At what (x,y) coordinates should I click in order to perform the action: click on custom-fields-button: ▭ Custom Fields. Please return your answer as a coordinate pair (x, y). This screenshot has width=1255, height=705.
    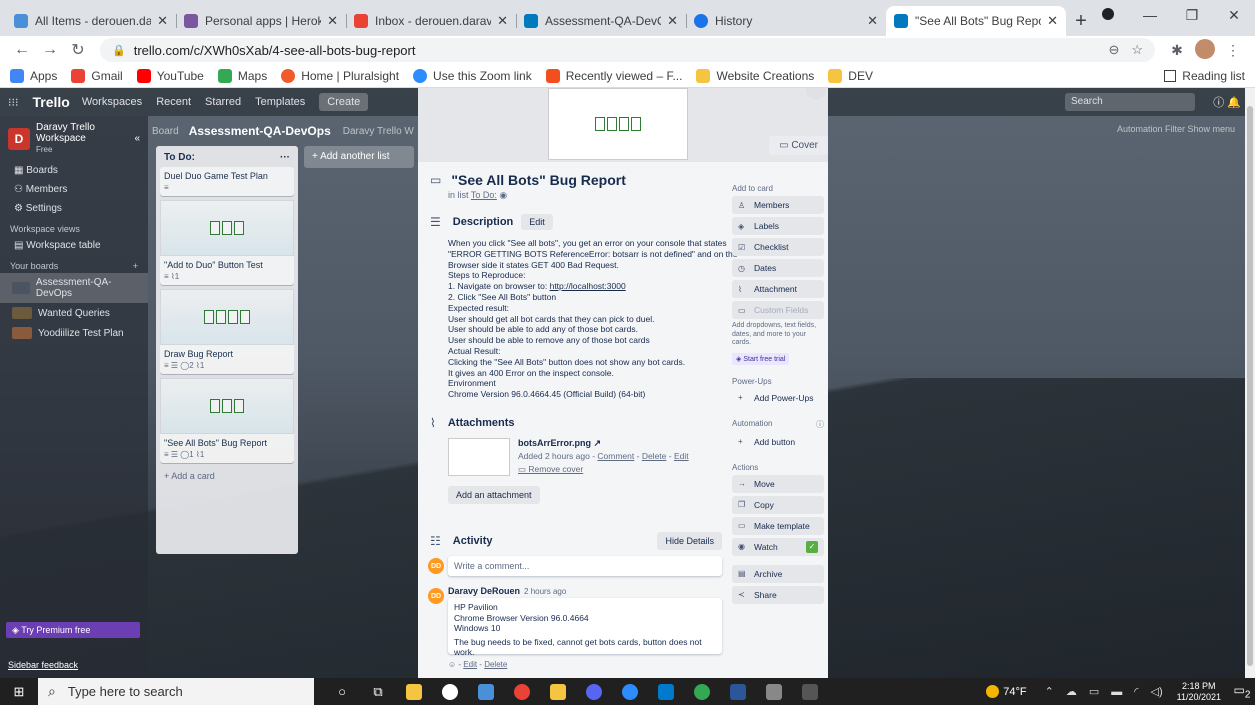
    Looking at the image, I should click on (778, 310).